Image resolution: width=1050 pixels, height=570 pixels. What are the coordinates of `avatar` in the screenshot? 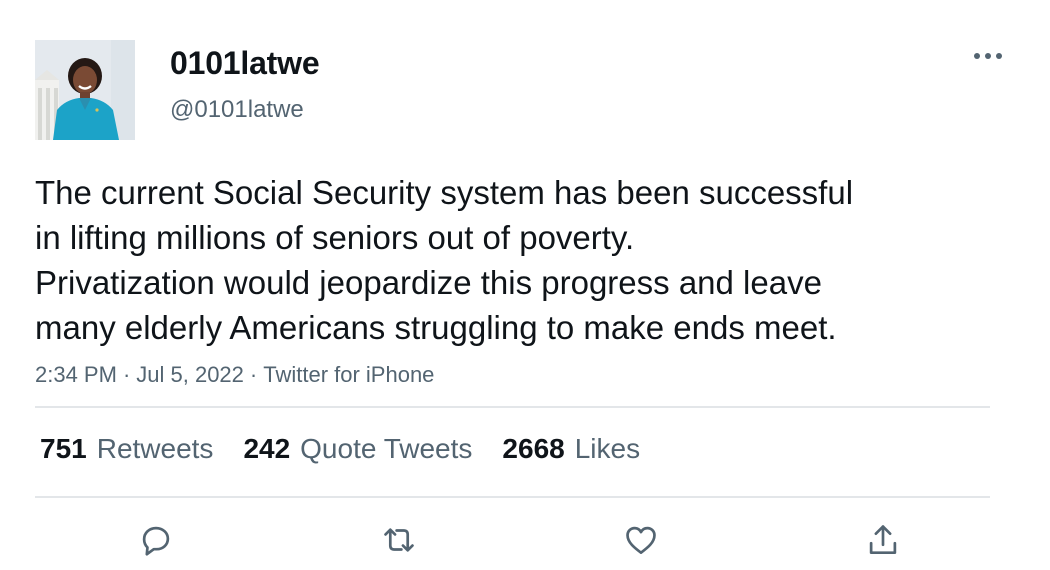 It's located at (85, 90).